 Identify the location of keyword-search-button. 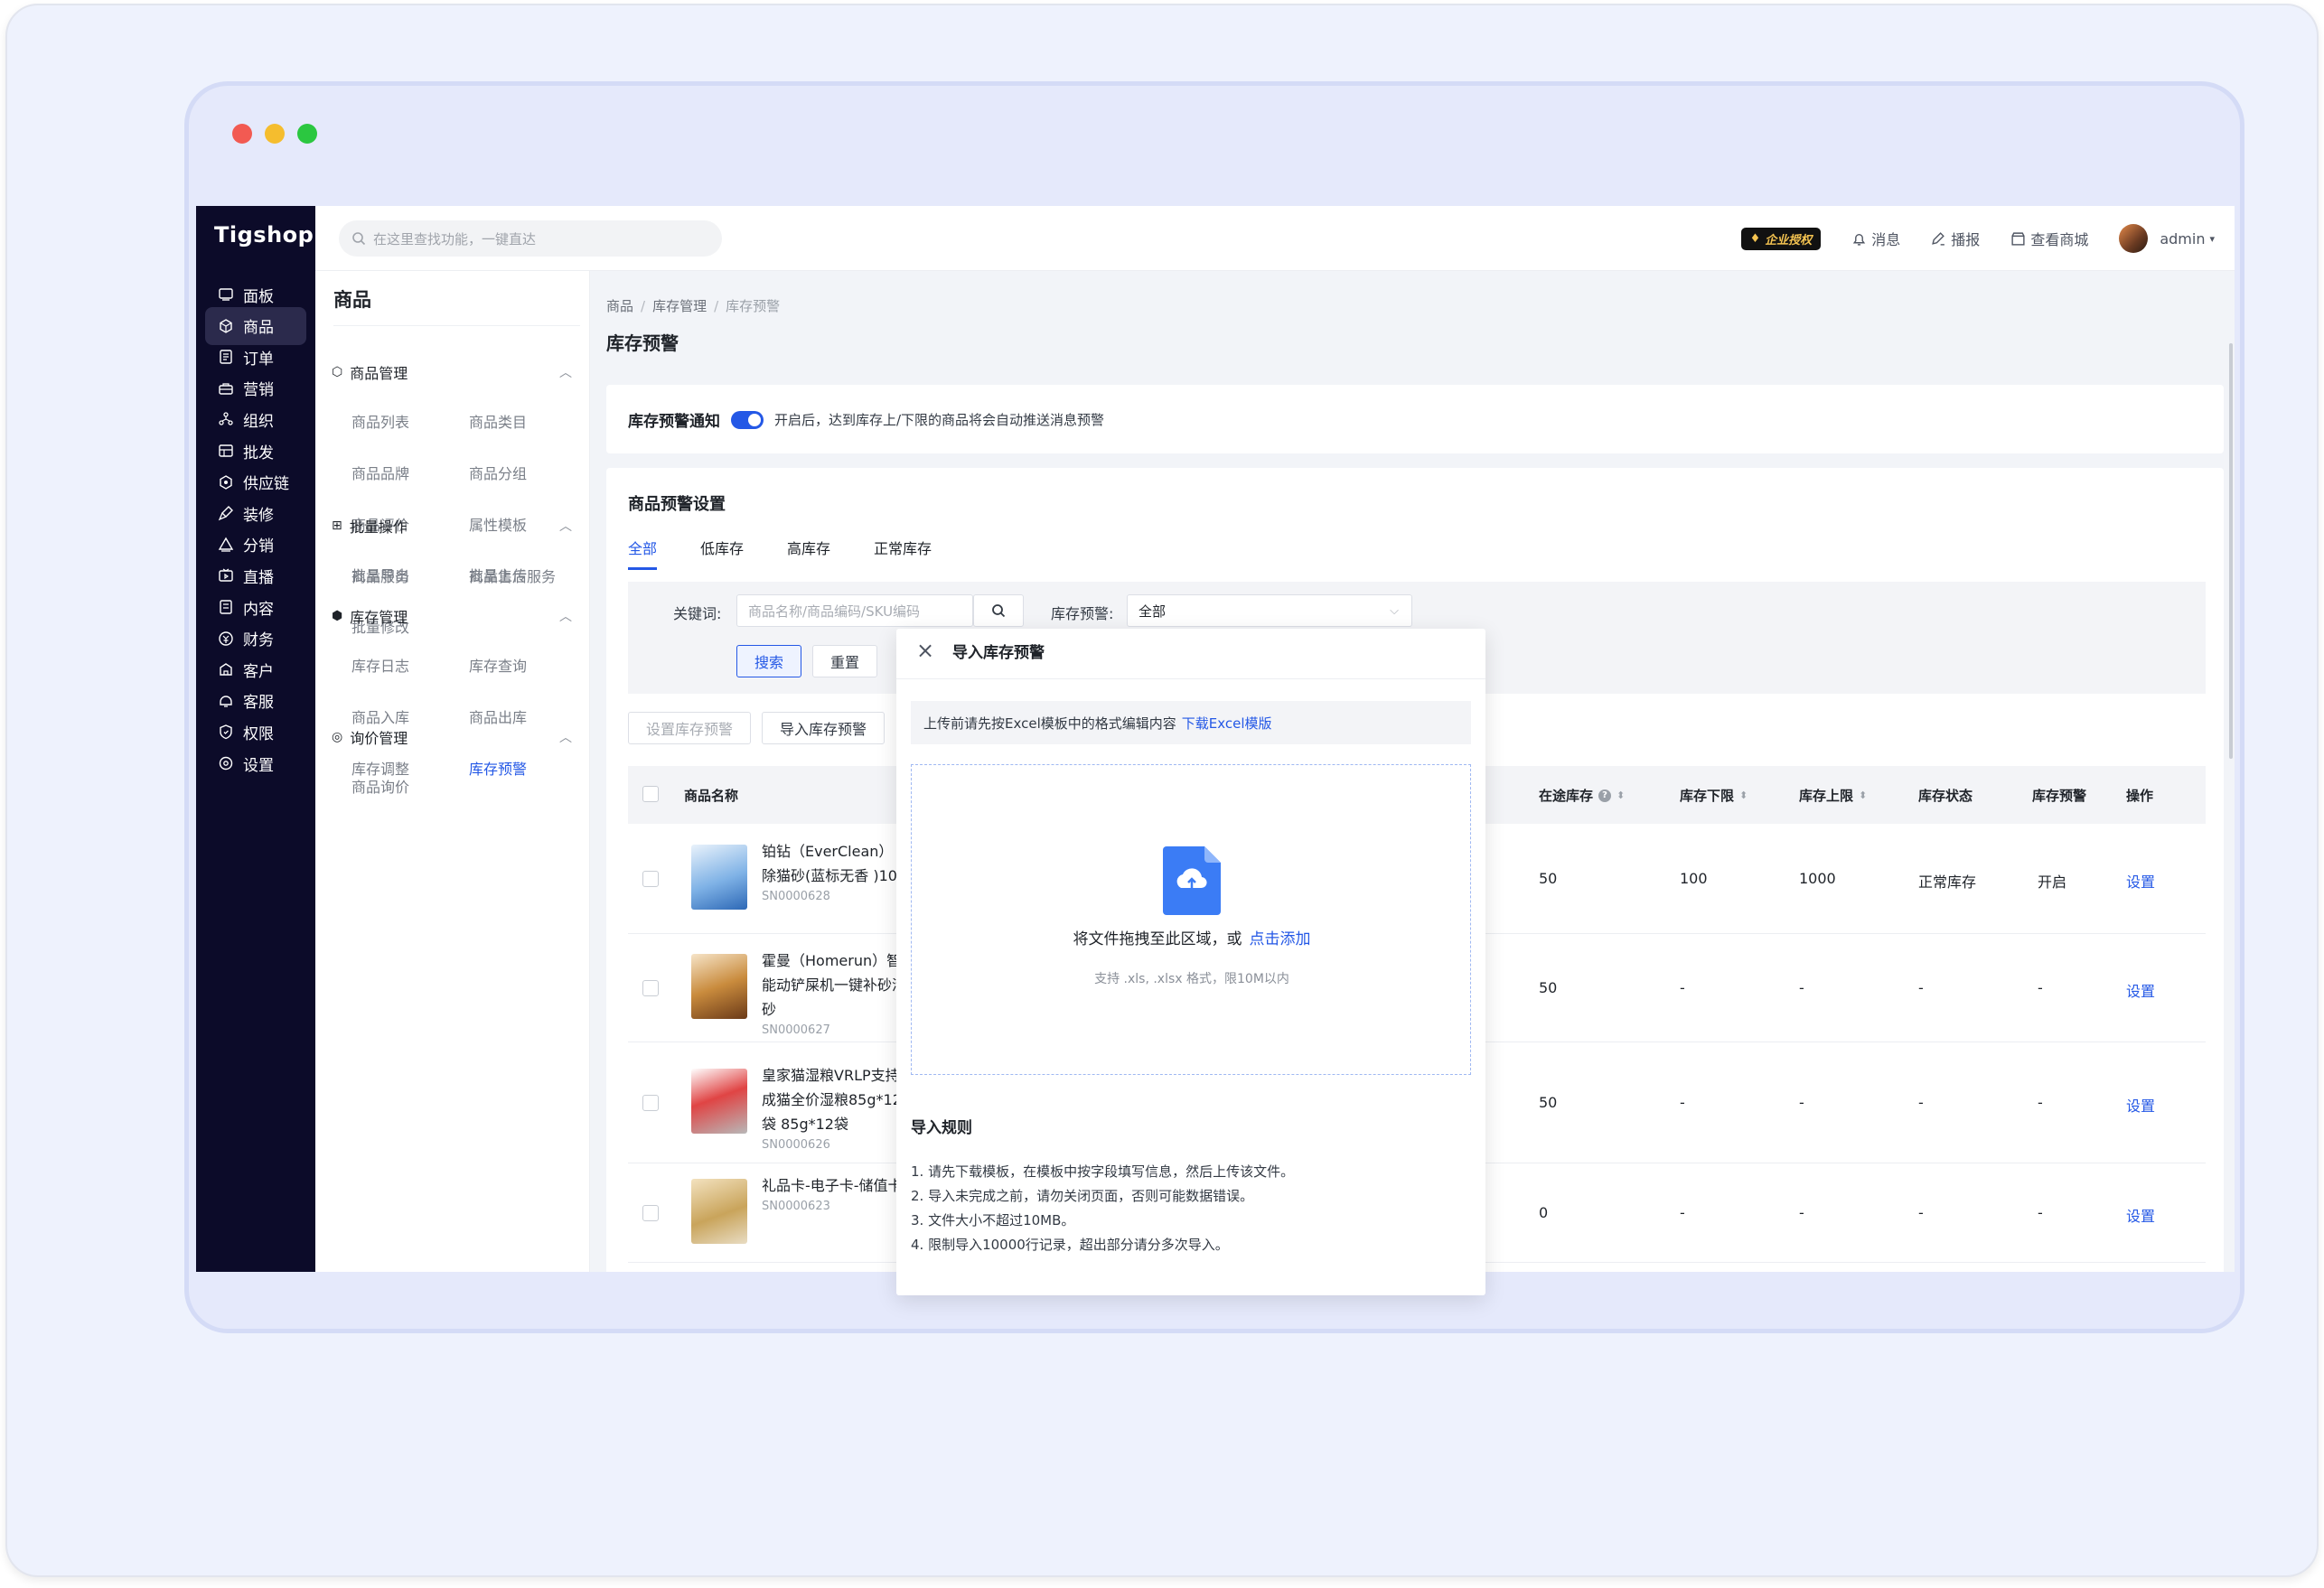
(998, 610).